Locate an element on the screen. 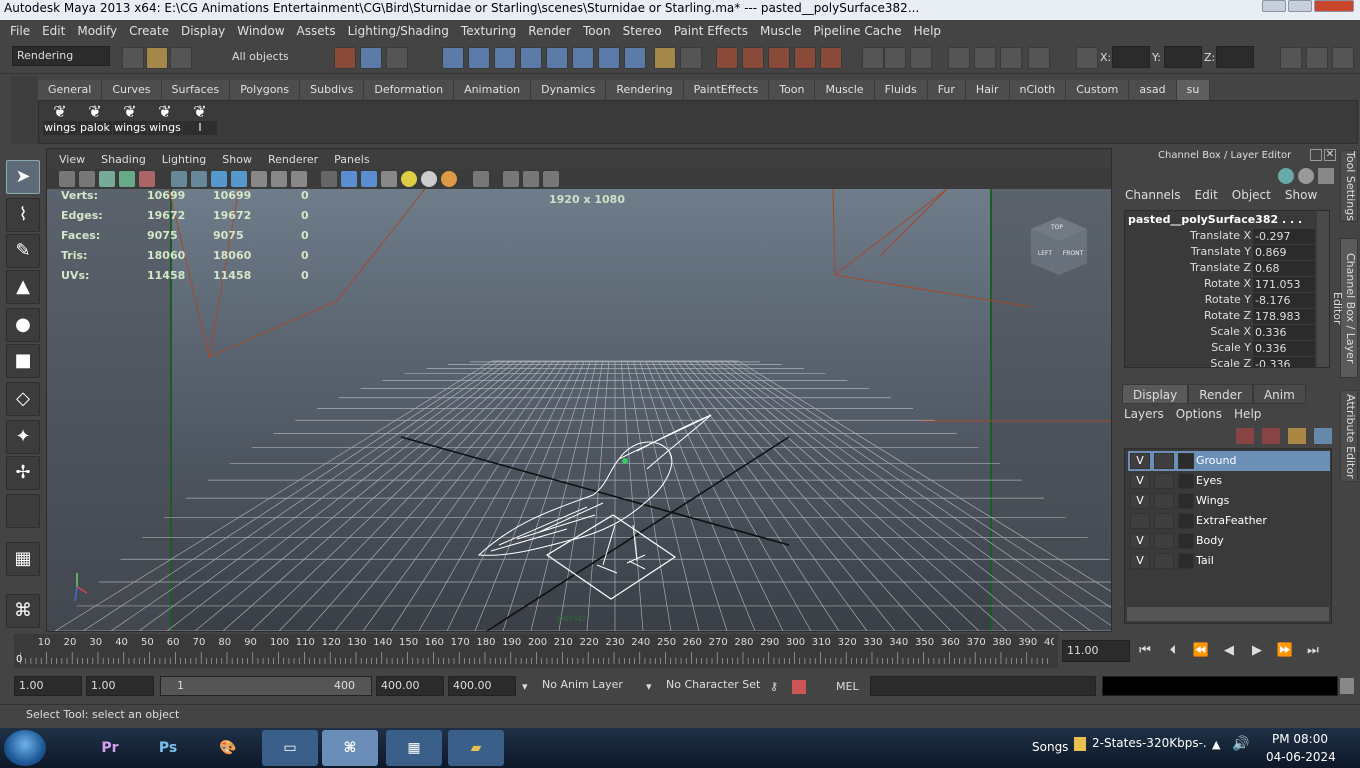 This screenshot has height=768, width=1360. animation-preferences-icon is located at coordinates (799, 687).